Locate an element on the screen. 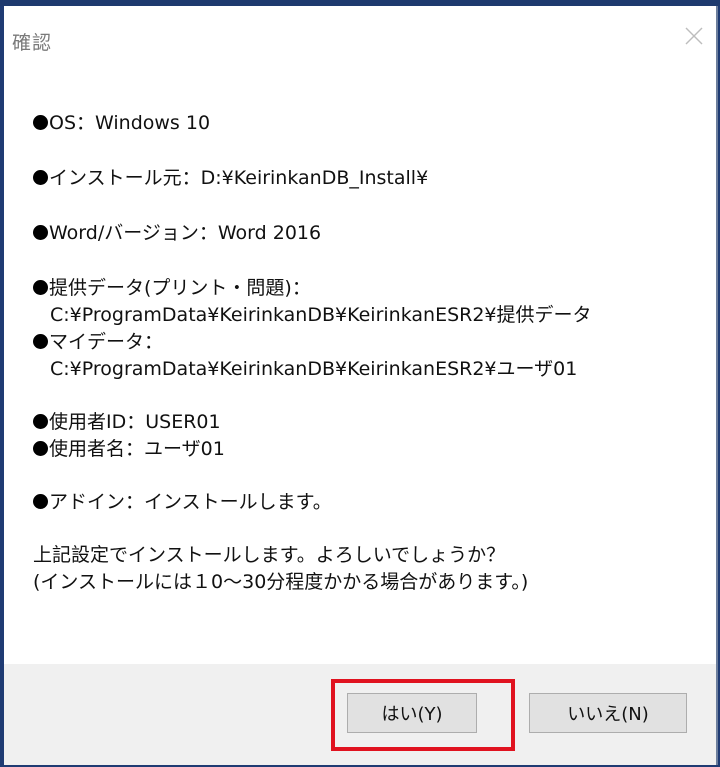  title-bar: 確認 is located at coordinates (360, 38).